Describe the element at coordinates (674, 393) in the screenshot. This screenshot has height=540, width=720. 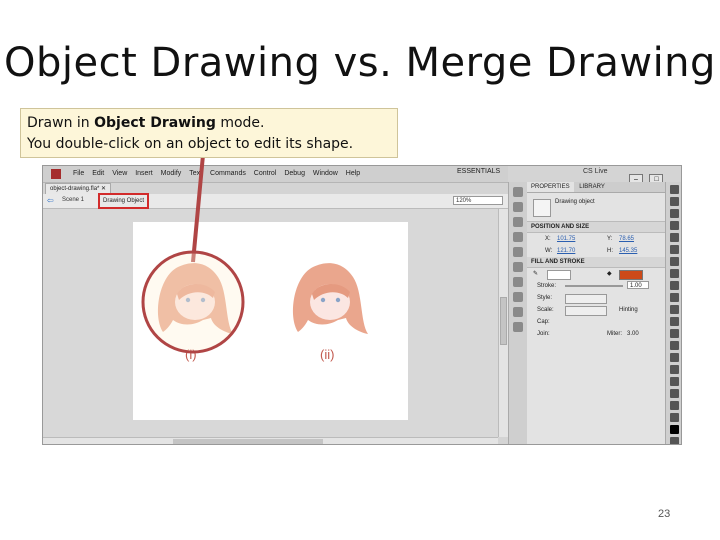
I see `zoom-tool-icon` at that location.